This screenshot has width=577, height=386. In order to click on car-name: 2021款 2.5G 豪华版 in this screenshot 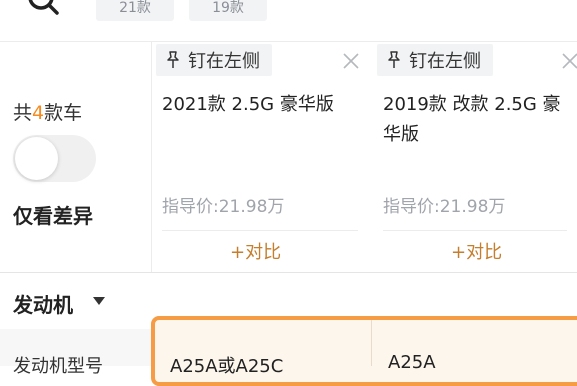, I will do `click(248, 104)`.